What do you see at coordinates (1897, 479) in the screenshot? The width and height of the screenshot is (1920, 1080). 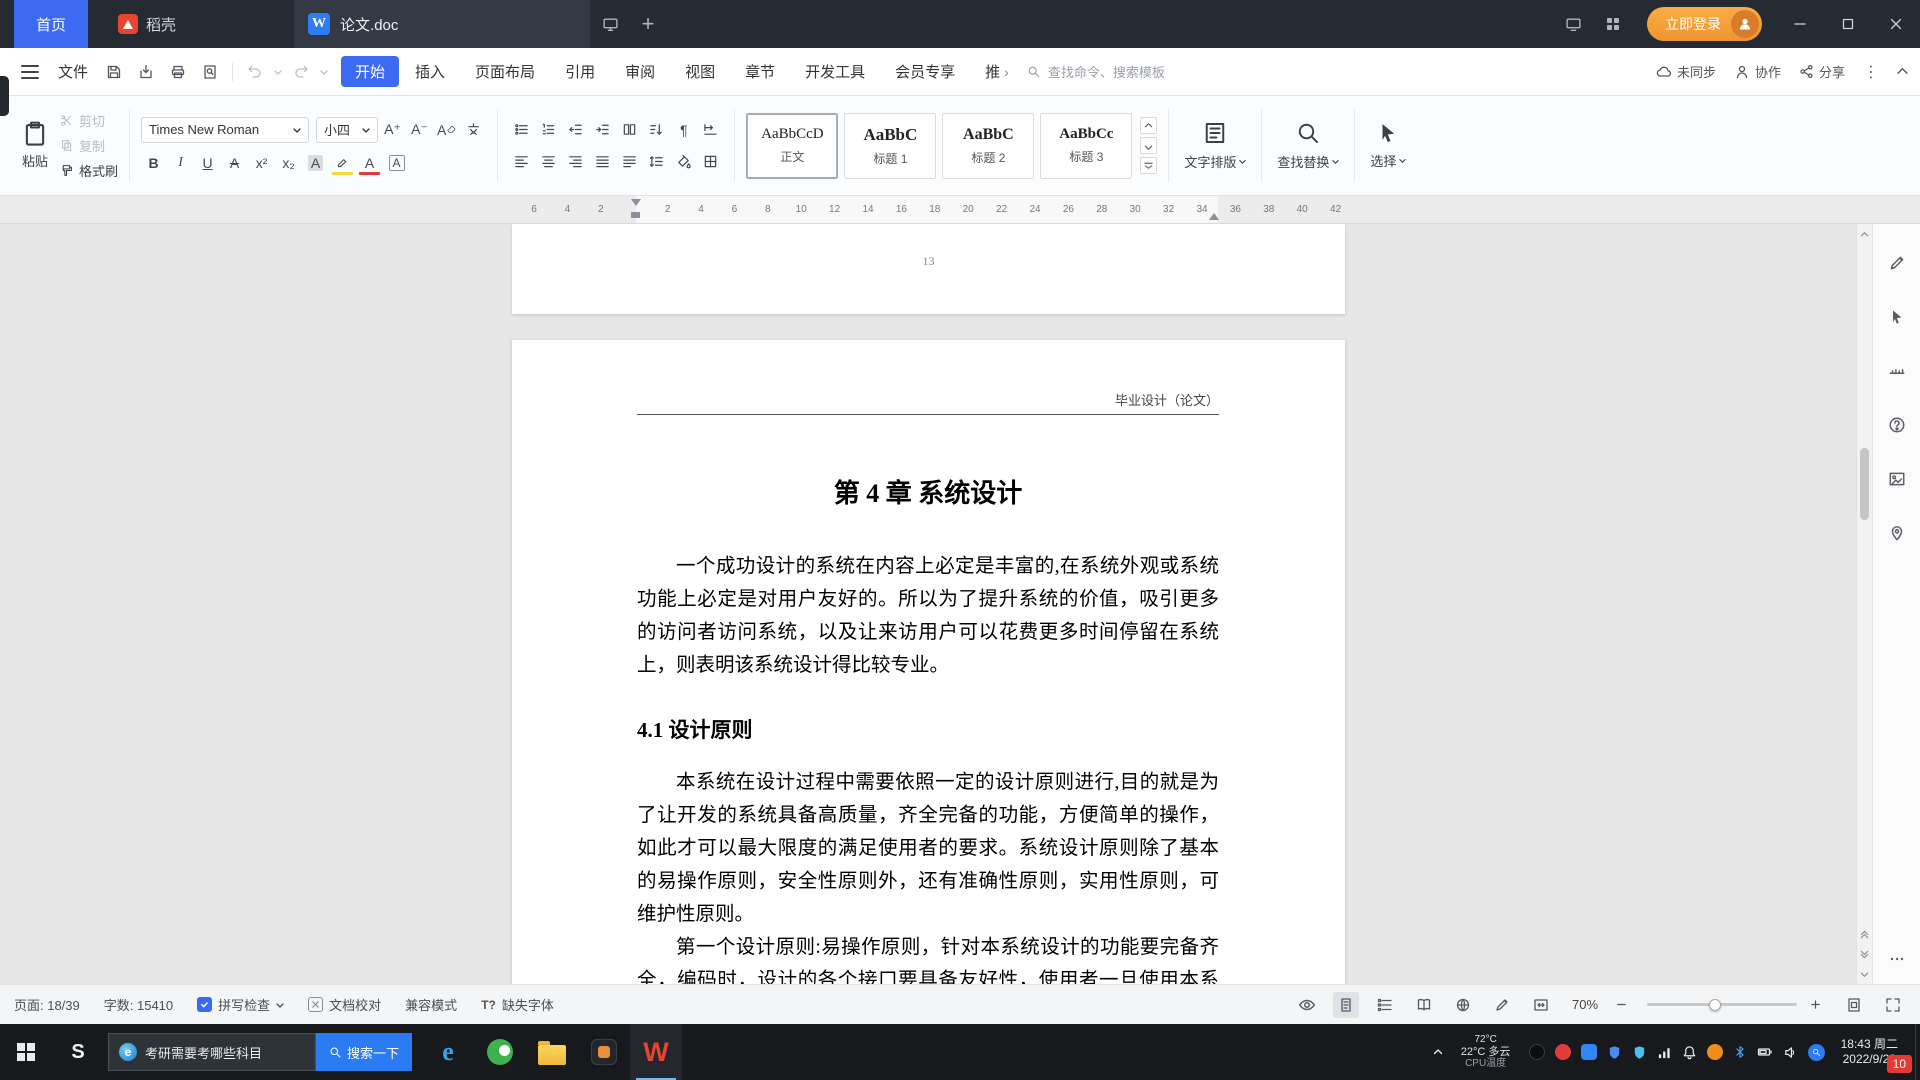 I see `screenshot-icon` at bounding box center [1897, 479].